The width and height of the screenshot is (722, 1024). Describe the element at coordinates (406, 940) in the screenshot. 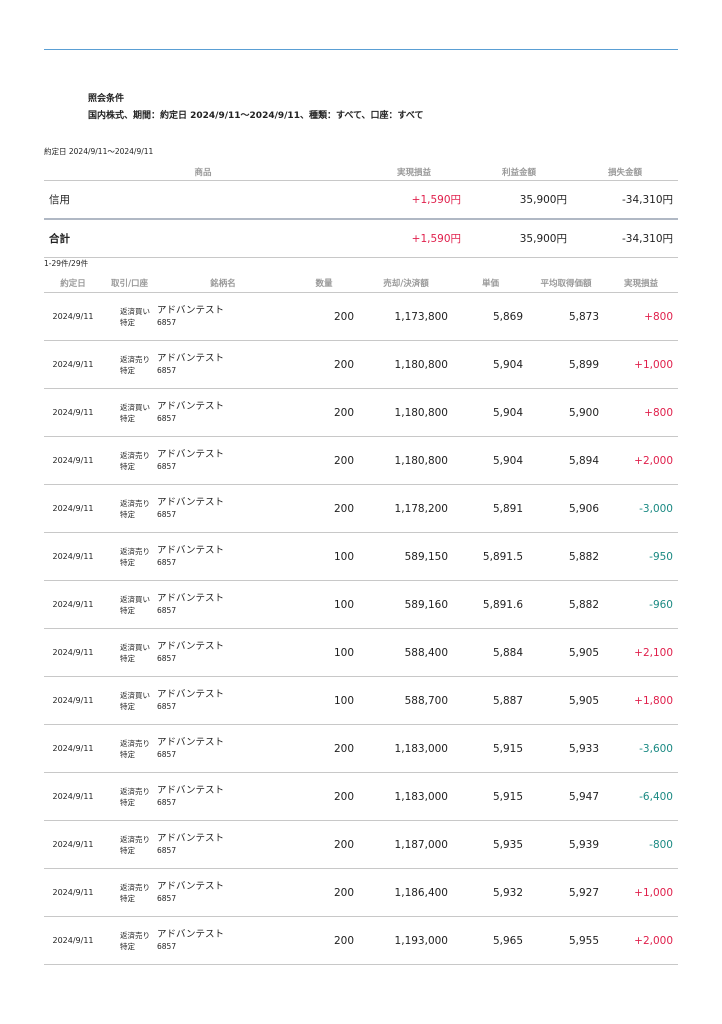

I see `amount: 1,193,000` at that location.